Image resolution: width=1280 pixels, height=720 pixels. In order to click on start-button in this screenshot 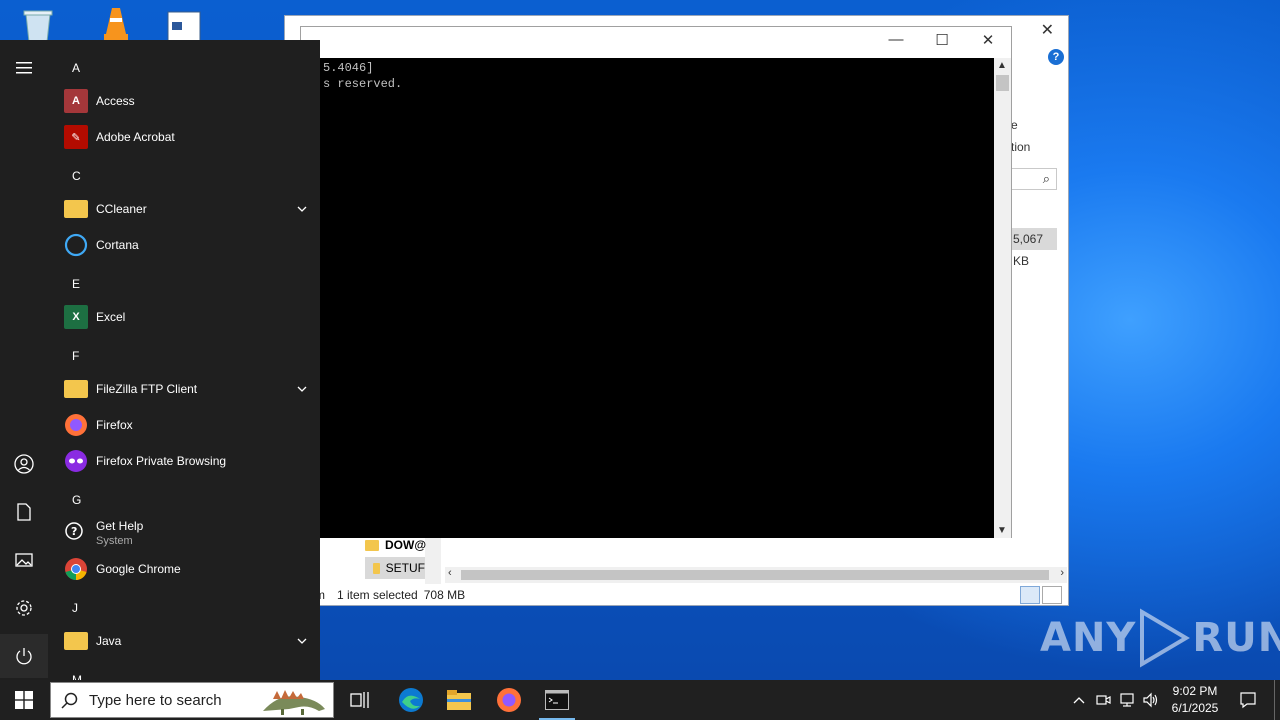, I will do `click(24, 700)`.